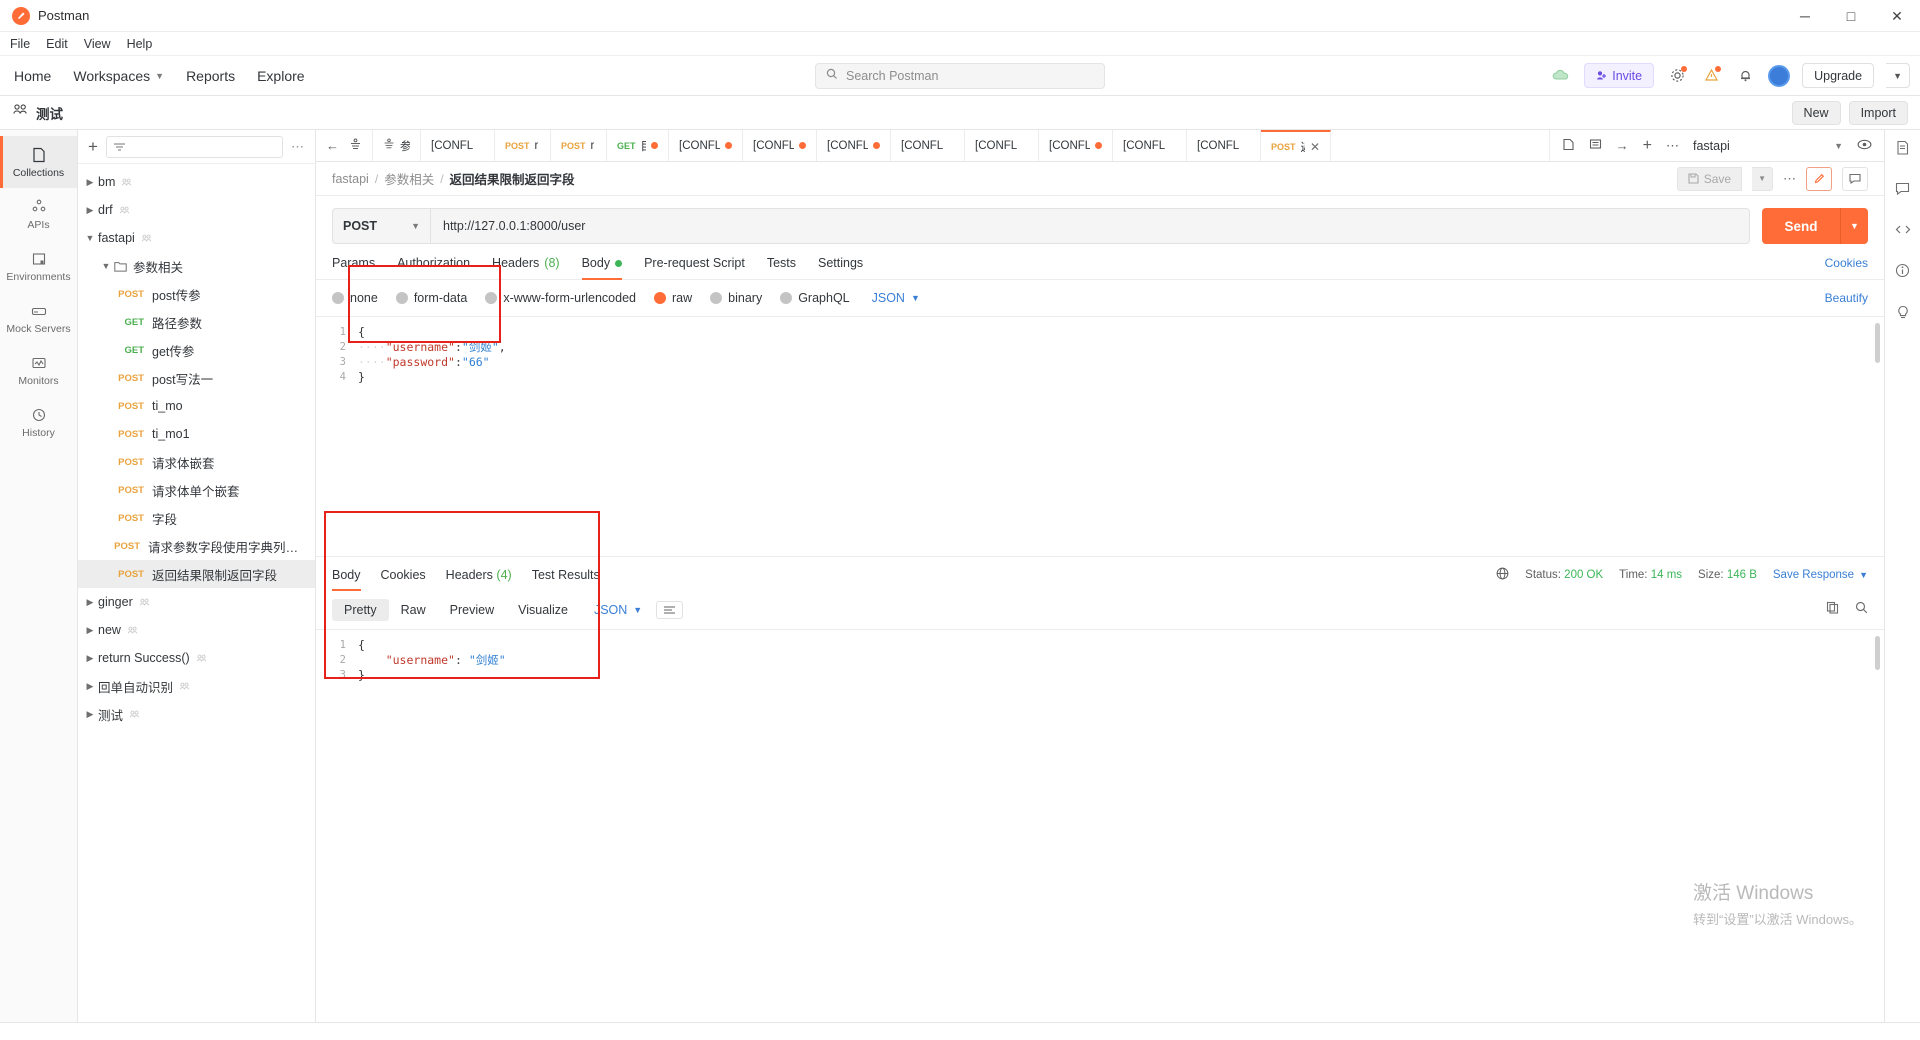 The height and width of the screenshot is (1040, 1920). Describe the element at coordinates (196, 210) in the screenshot. I see `tree-collection-row: ▶ drf` at that location.